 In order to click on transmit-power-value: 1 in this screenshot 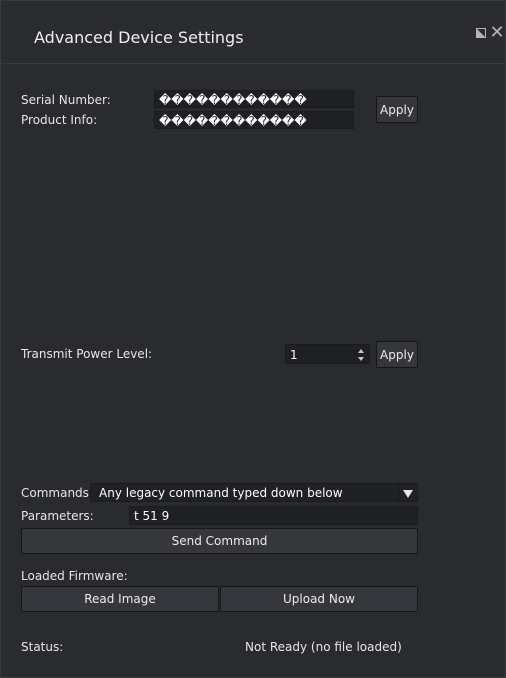, I will do `click(294, 355)`.